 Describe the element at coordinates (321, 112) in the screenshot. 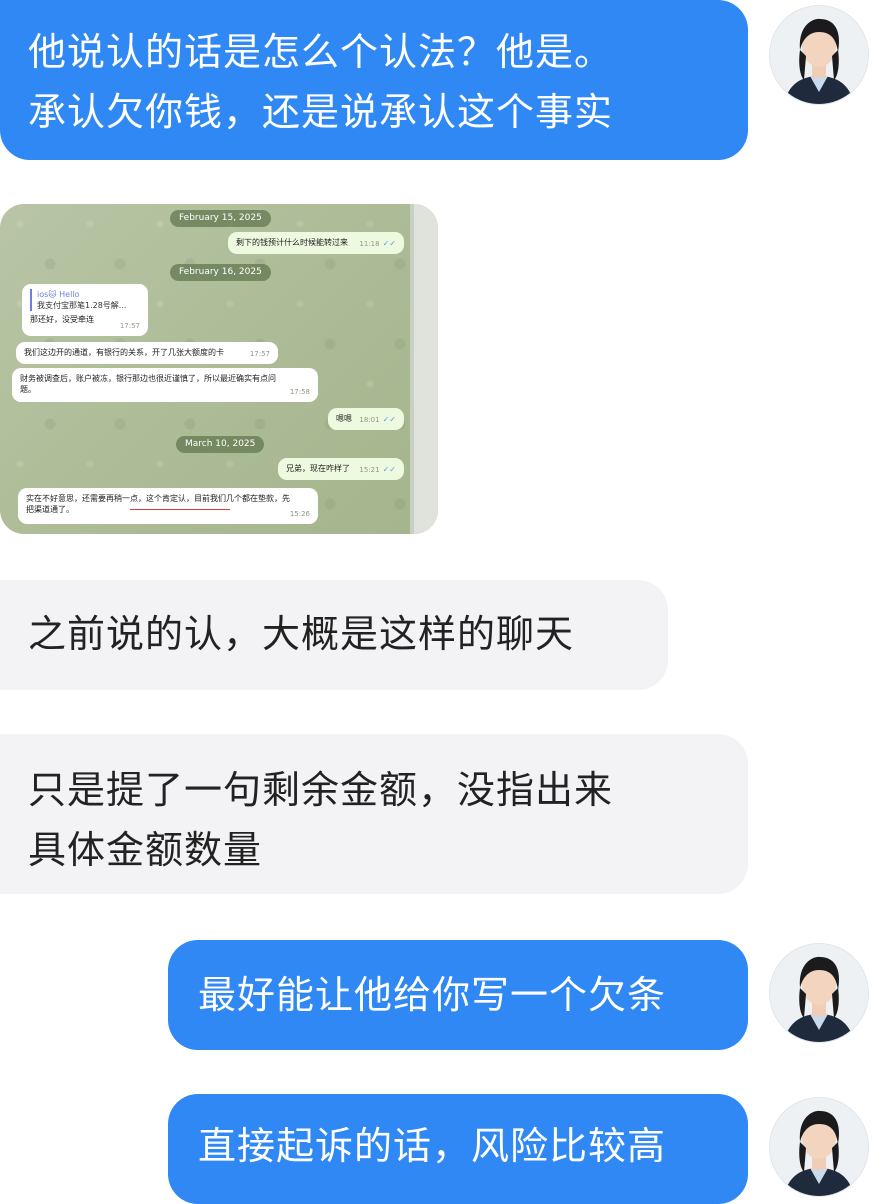

I see `message-text: 承认欠你钱，还是说承认这个事实` at that location.